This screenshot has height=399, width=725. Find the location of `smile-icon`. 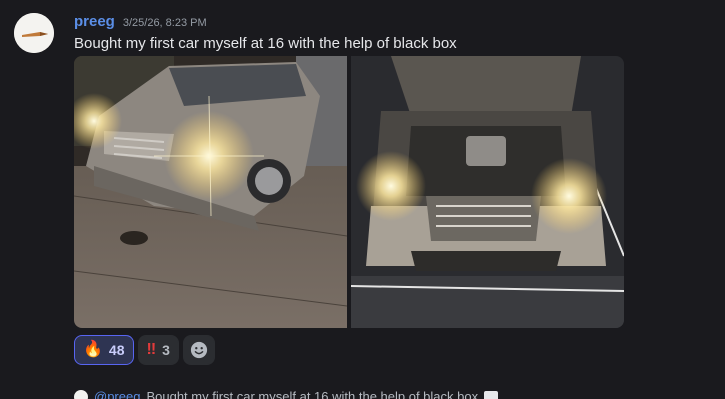

smile-icon is located at coordinates (199, 350).